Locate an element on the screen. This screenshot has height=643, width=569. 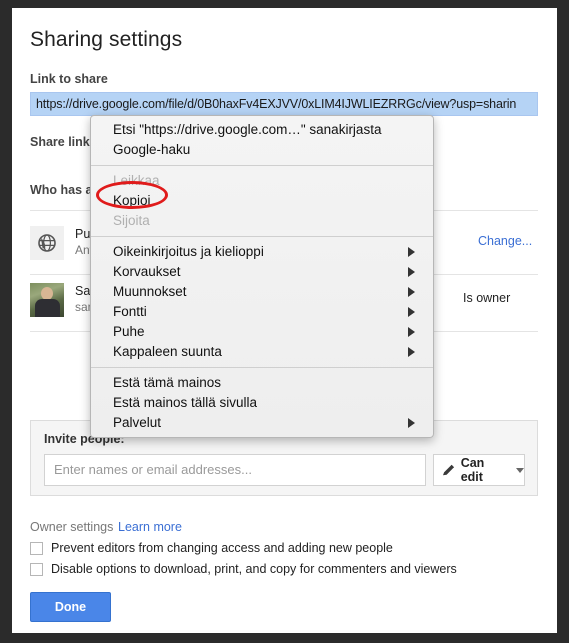
context-menu-item-label: Oikeinkirjoitus ja kielioppi is located at coordinates (188, 251).